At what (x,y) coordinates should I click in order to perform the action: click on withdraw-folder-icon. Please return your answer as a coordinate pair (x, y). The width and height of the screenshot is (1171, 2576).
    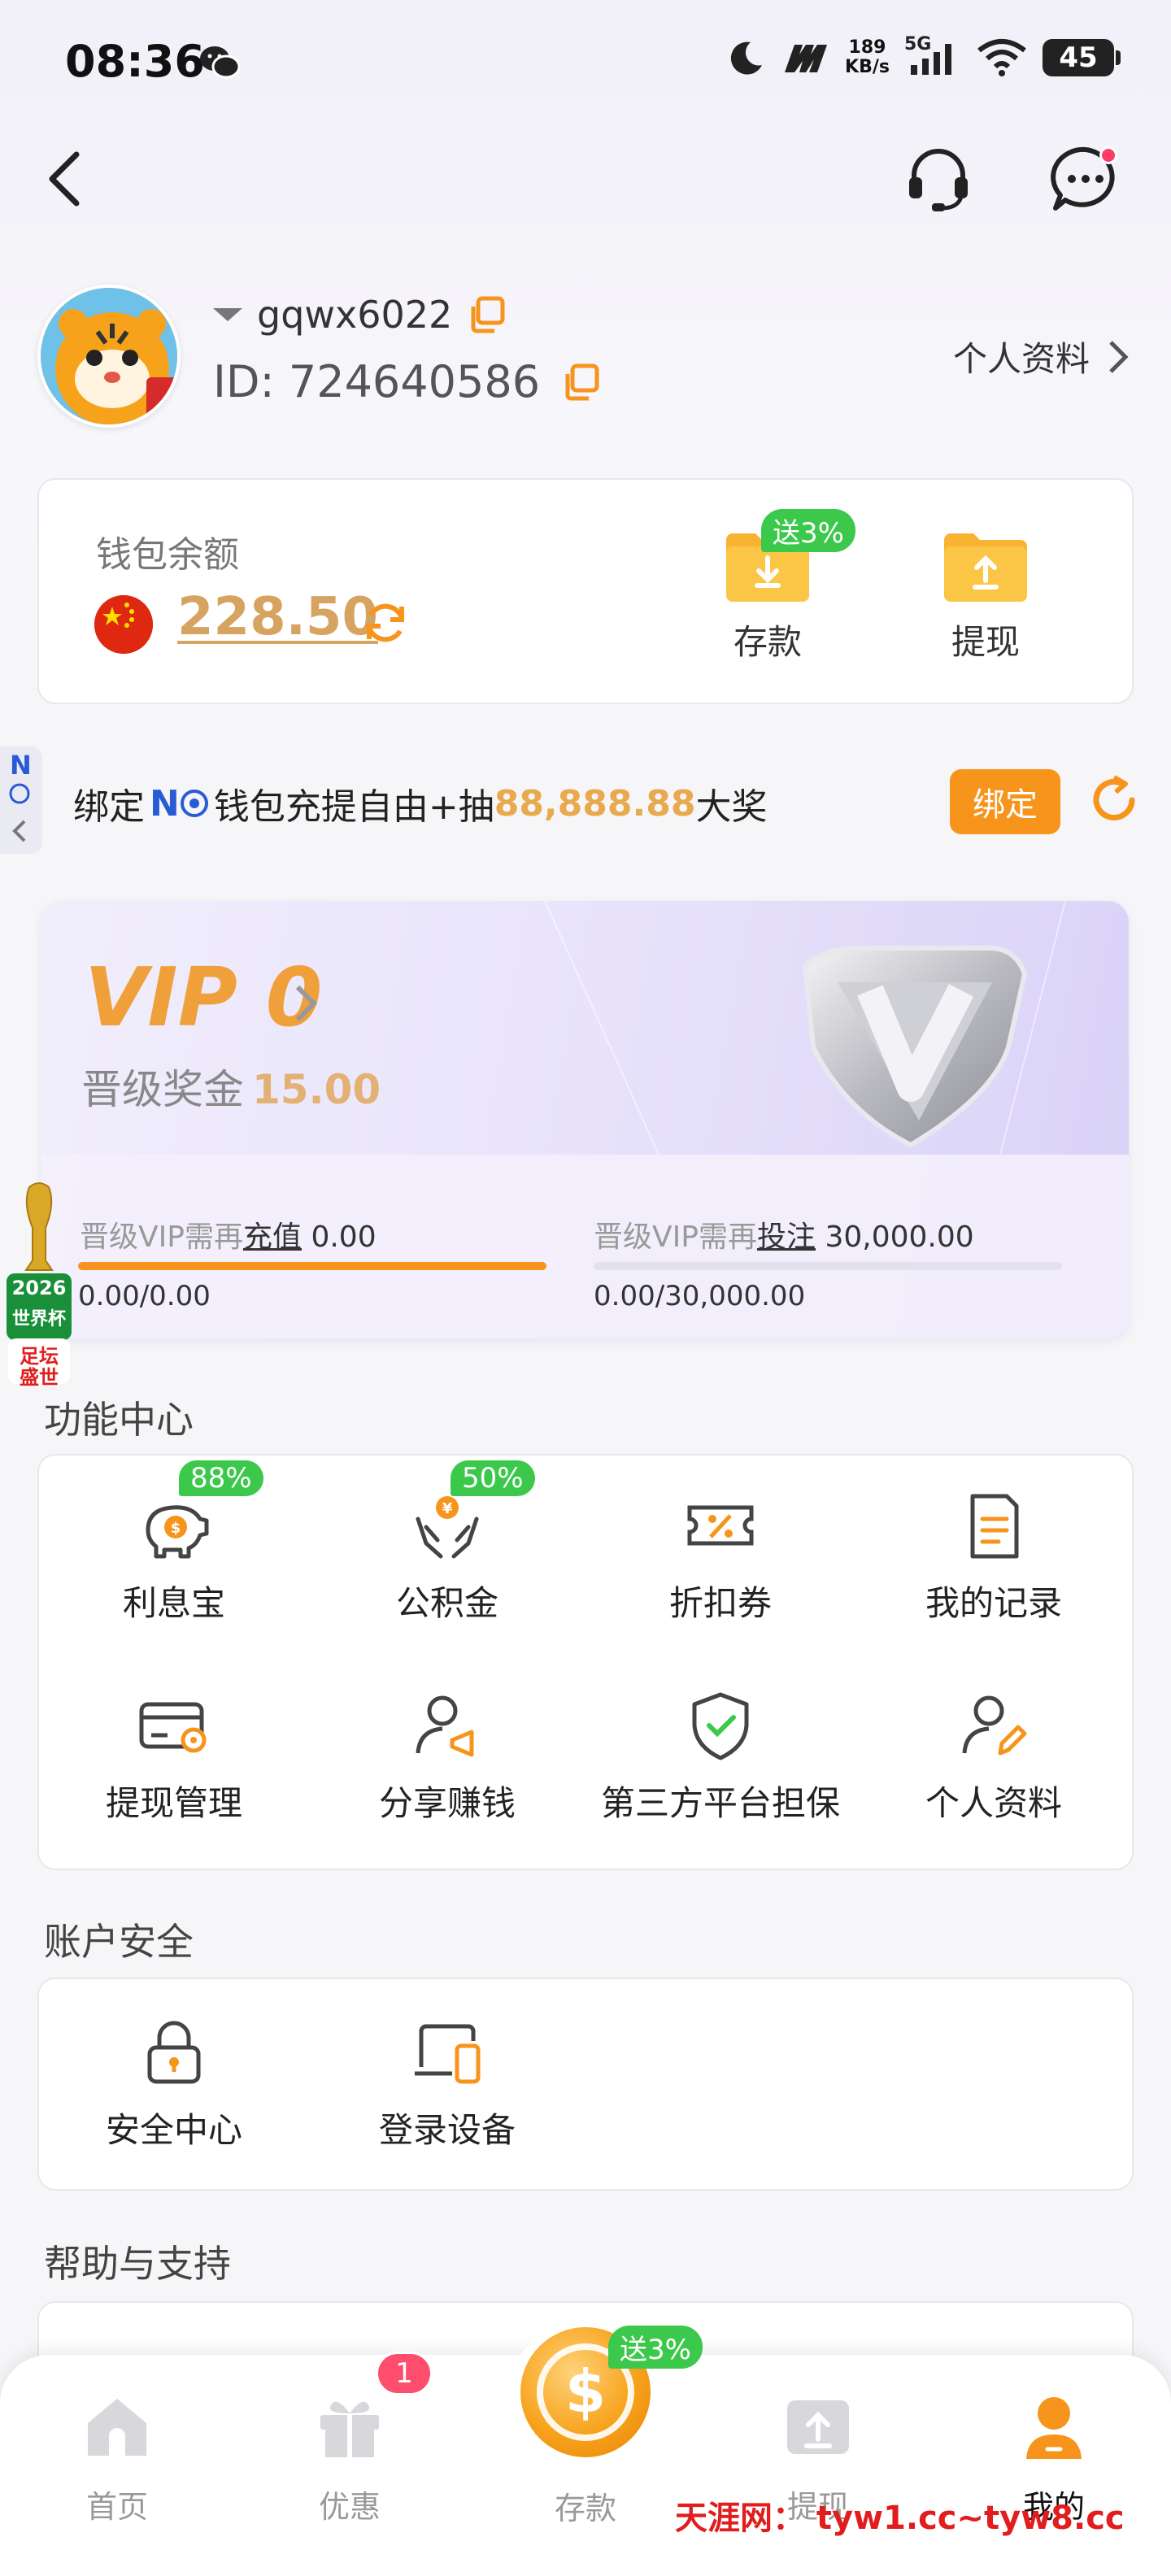
    Looking at the image, I should click on (985, 562).